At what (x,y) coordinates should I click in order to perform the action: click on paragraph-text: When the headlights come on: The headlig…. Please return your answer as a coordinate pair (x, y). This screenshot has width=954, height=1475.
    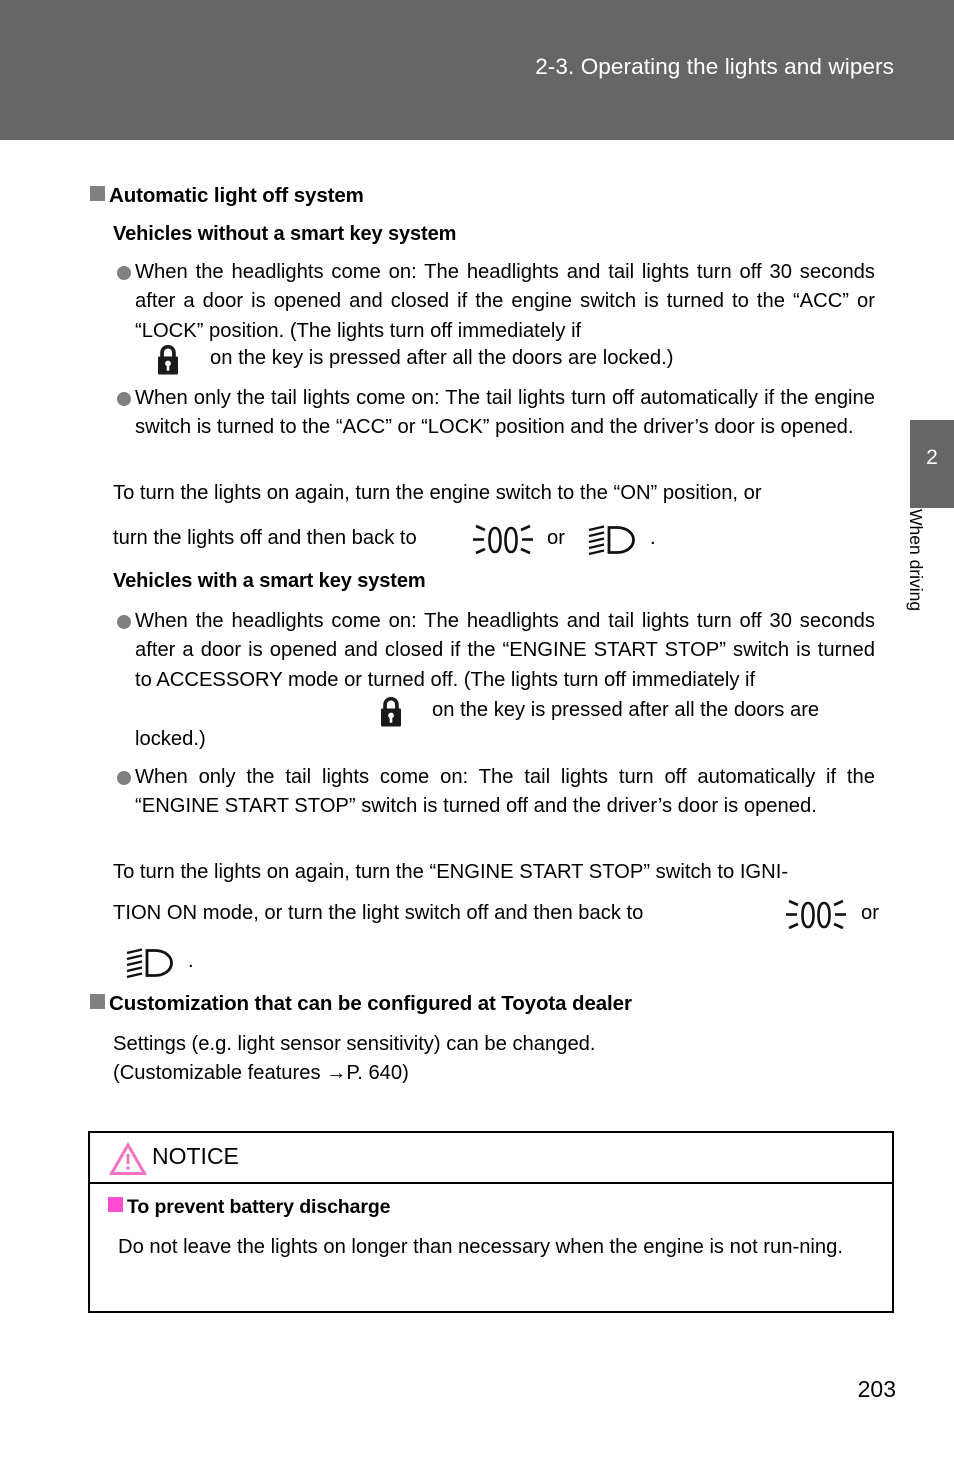
    Looking at the image, I should click on (505, 301).